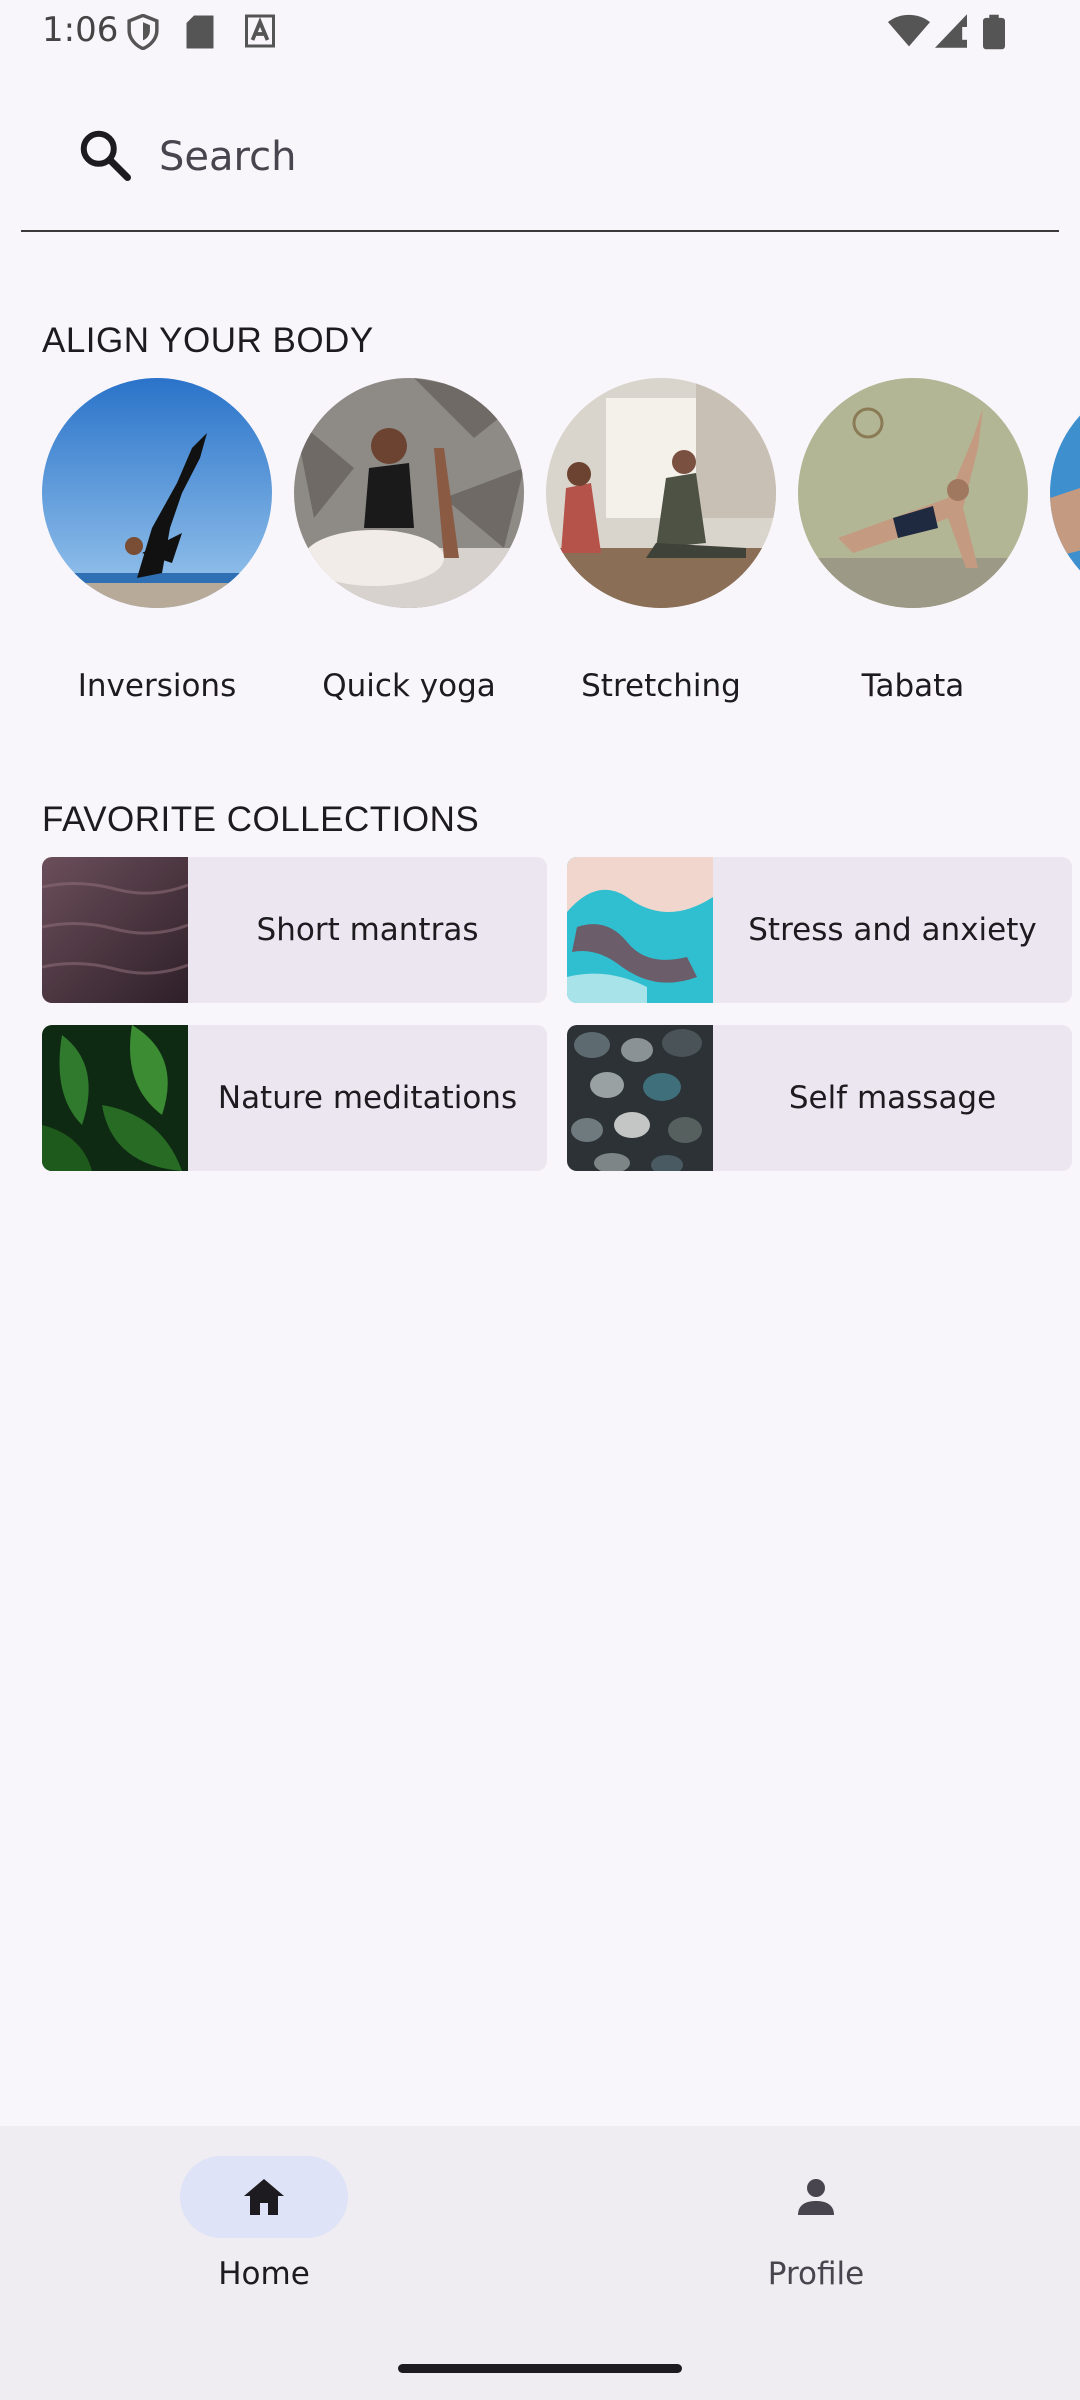 Image resolution: width=1080 pixels, height=2400 pixels. Describe the element at coordinates (951, 33) in the screenshot. I see `cell-signal-icon` at that location.